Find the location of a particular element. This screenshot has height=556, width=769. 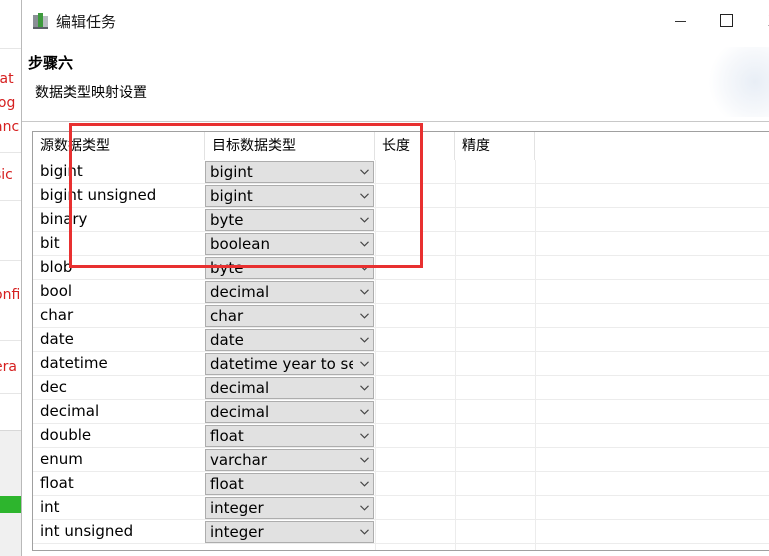

source-type-cell: float is located at coordinates (57, 483).